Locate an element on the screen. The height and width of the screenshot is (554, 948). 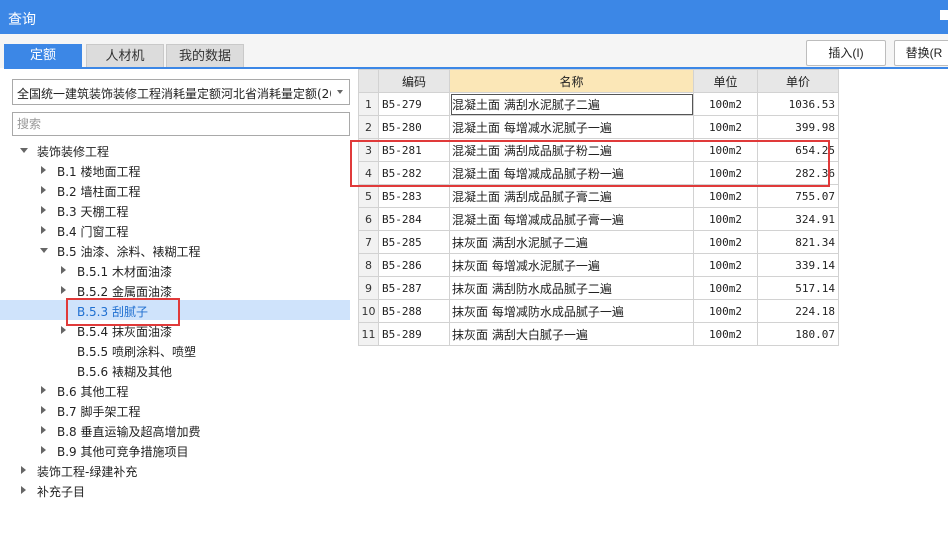
tab-quota: 定额 is located at coordinates (43, 56).